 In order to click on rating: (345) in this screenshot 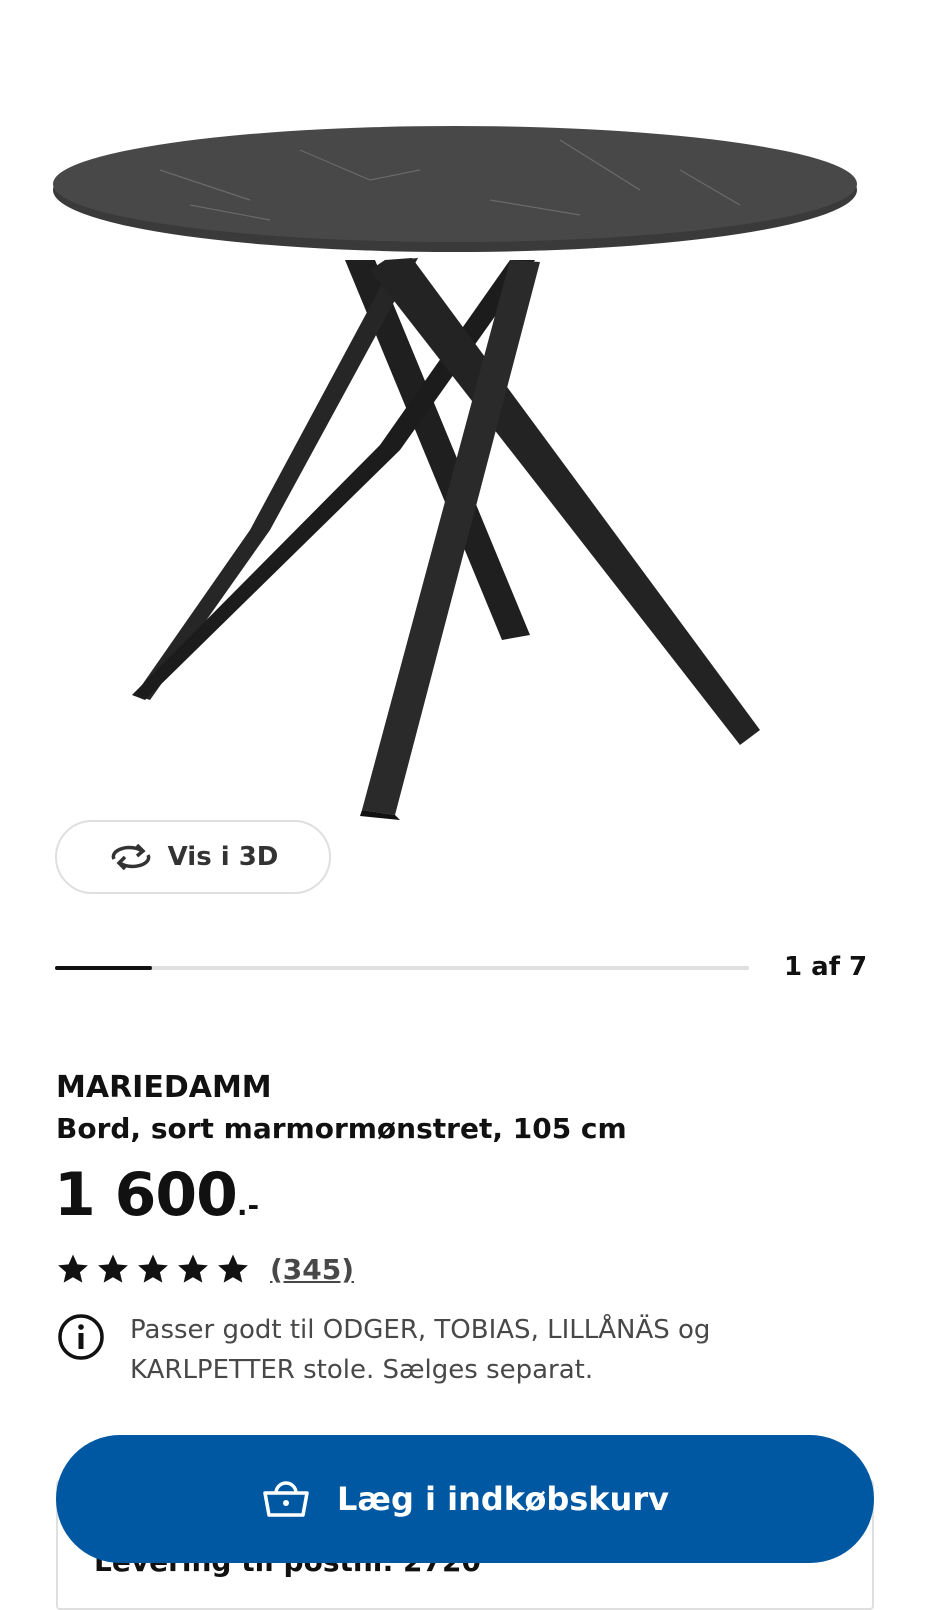, I will do `click(205, 1269)`.